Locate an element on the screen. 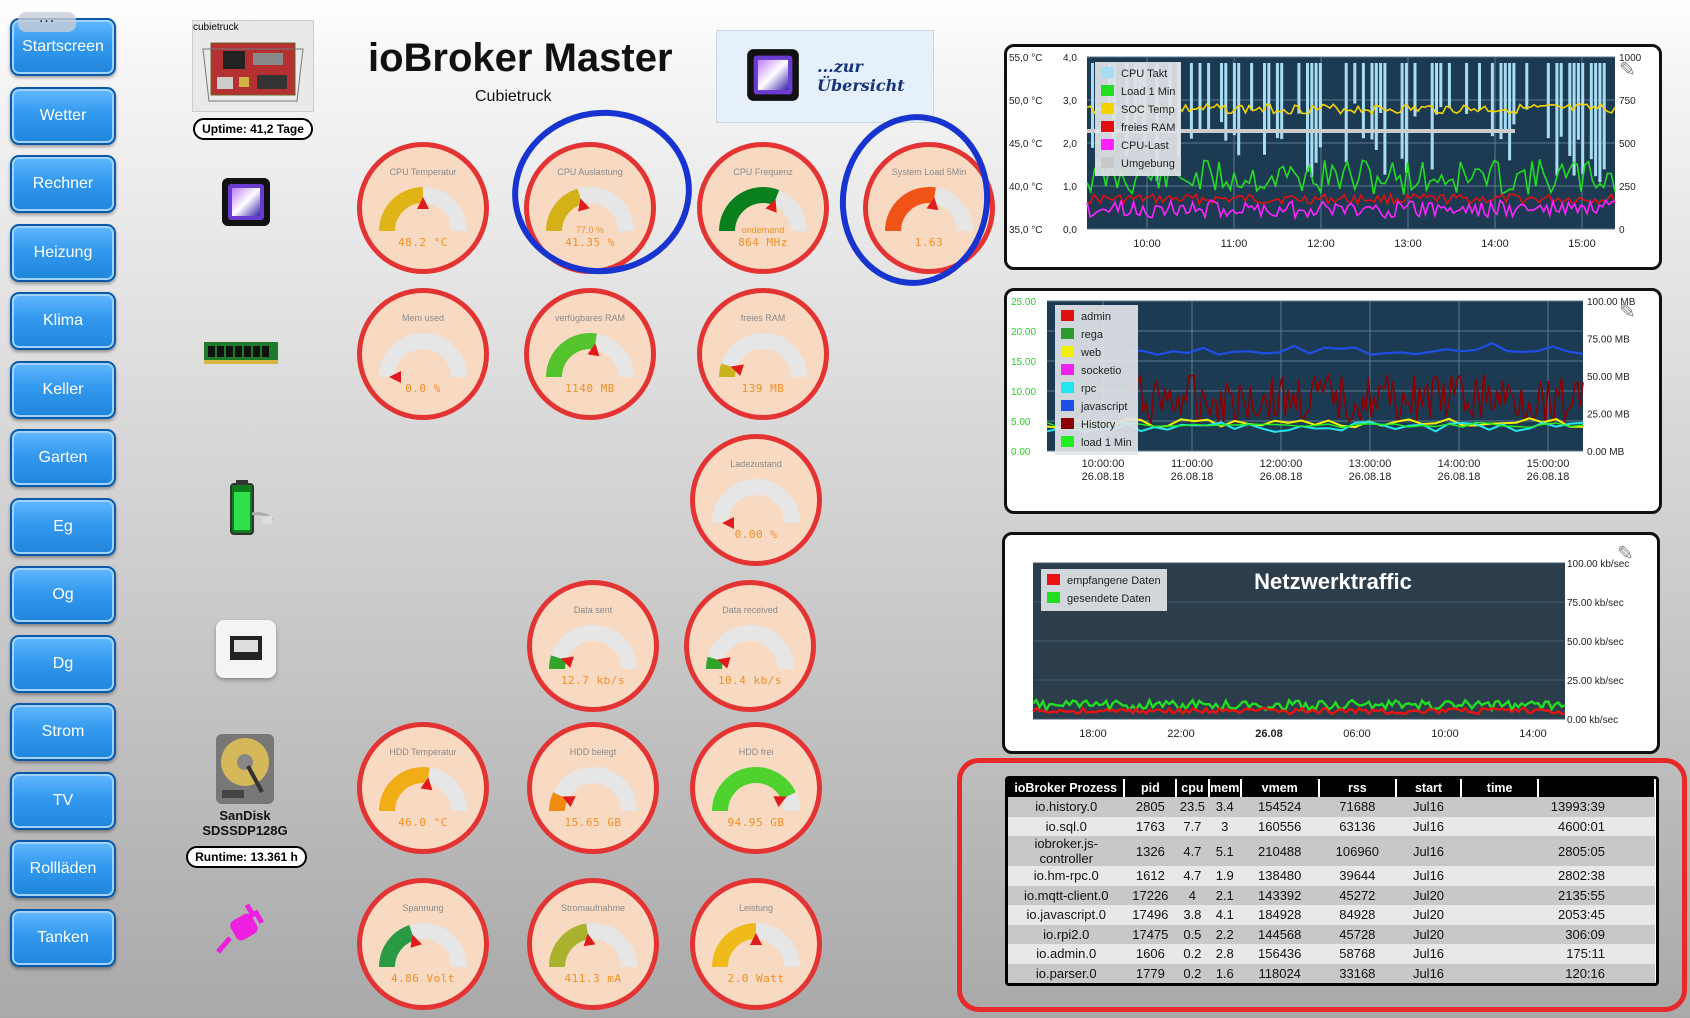  nav-button-tanken: Tanken is located at coordinates (63, 937).